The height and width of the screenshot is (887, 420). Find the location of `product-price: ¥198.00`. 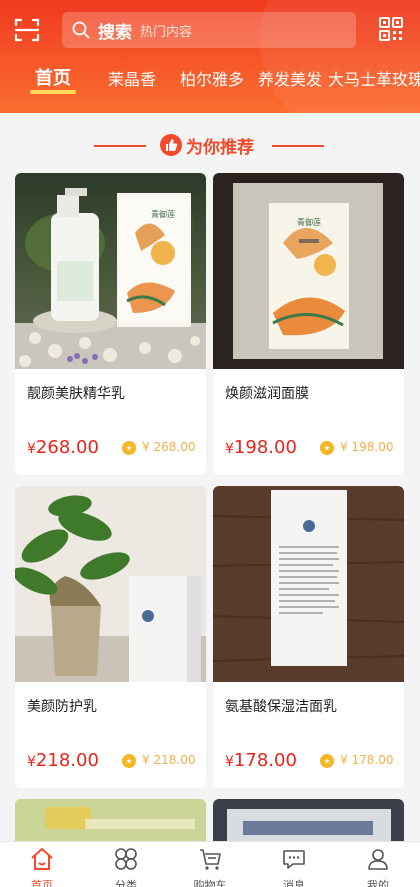

product-price: ¥198.00 is located at coordinates (261, 447).